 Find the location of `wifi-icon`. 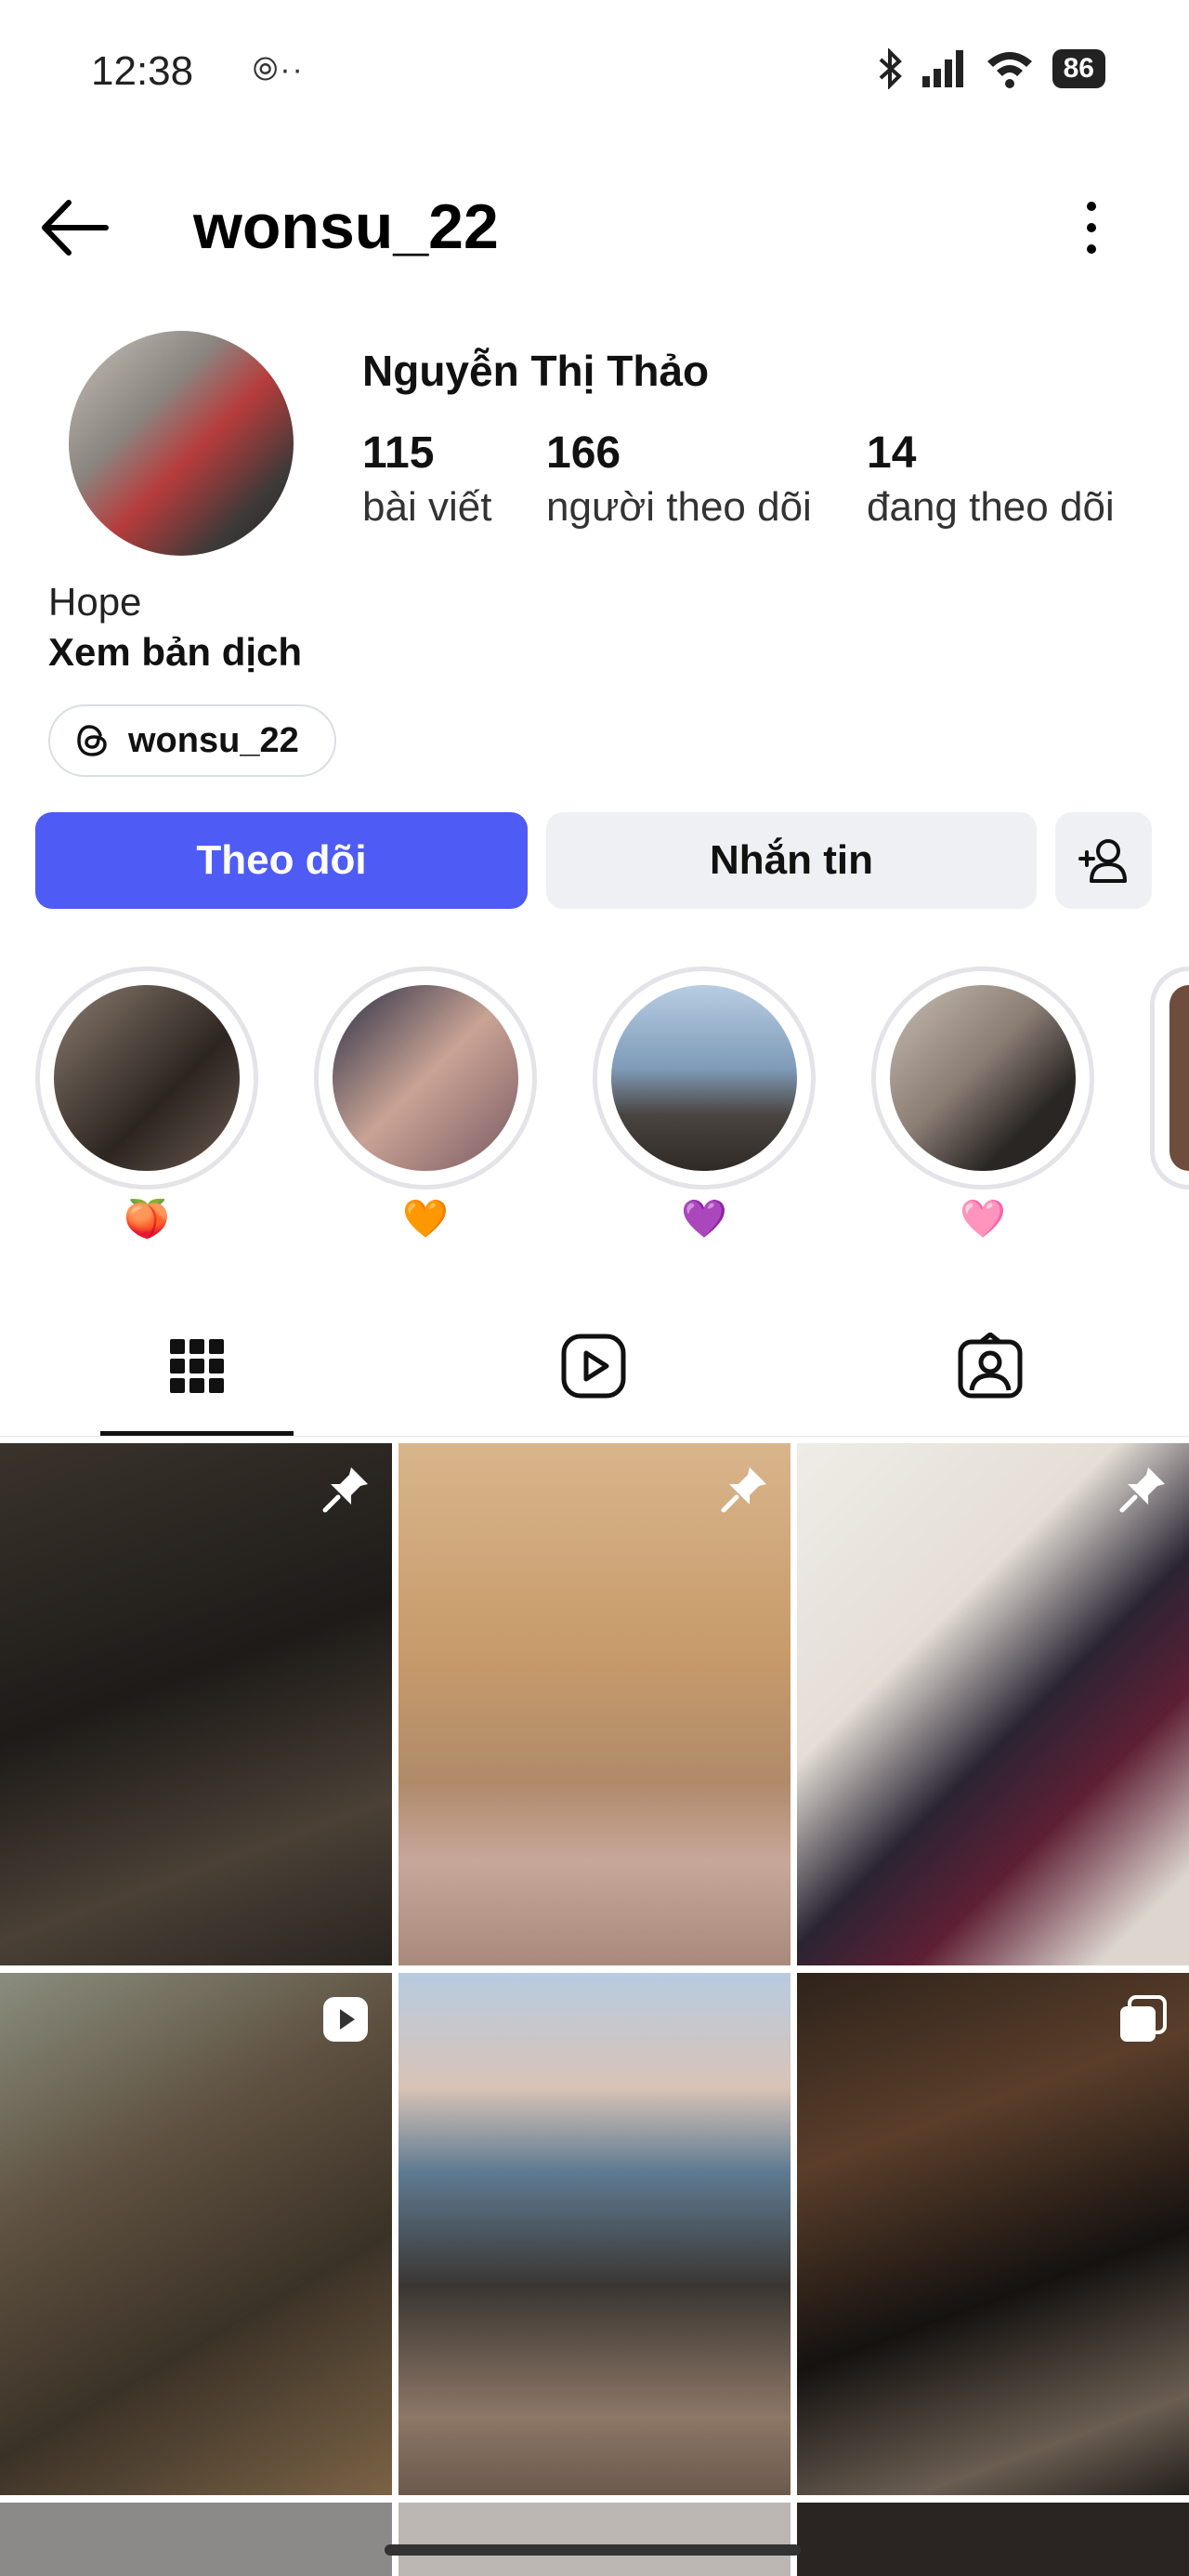

wifi-icon is located at coordinates (1009, 70).